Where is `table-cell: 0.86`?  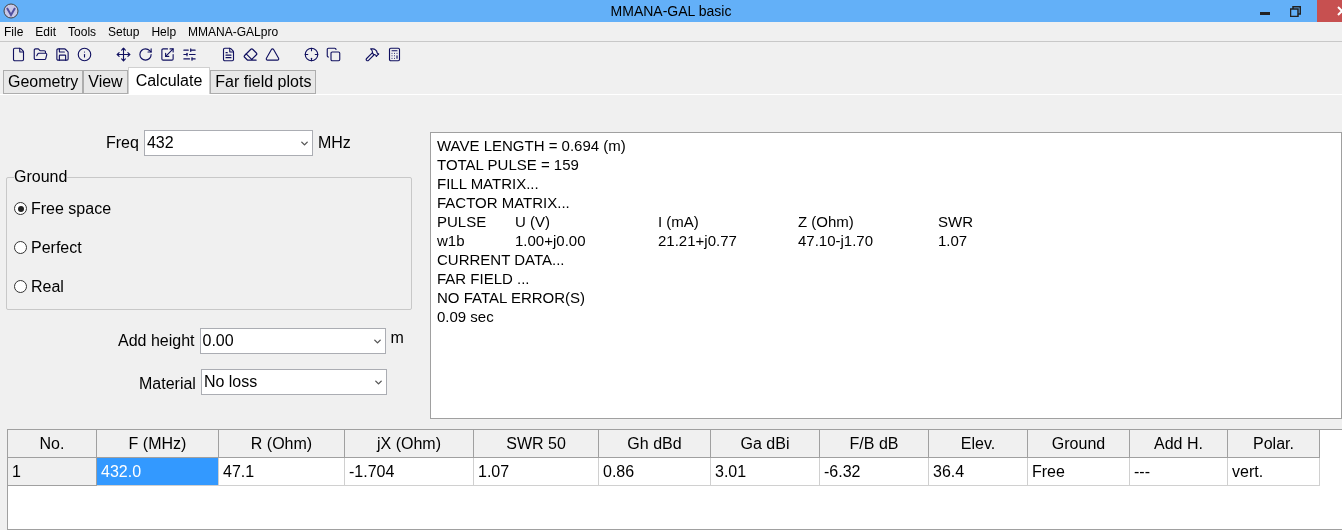
table-cell: 0.86 is located at coordinates (655, 472).